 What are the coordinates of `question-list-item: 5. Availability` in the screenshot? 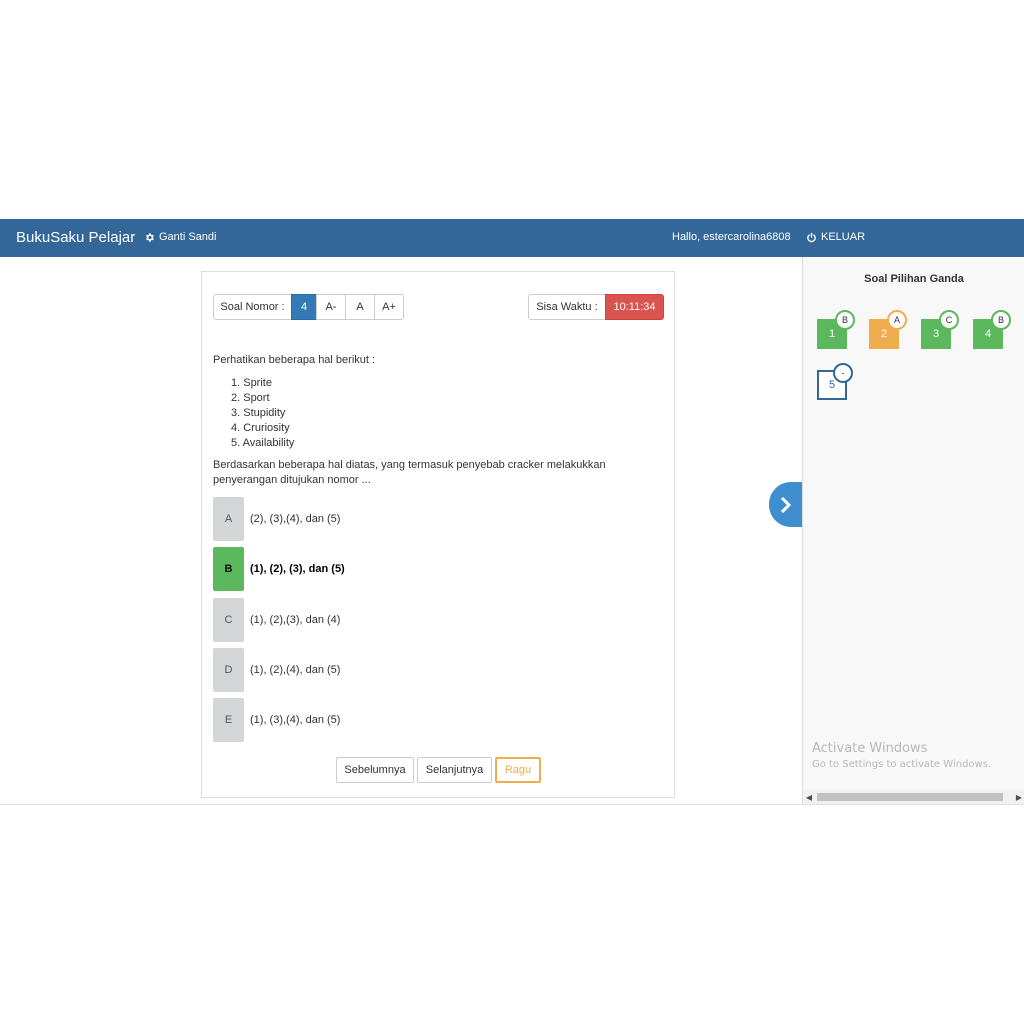 It's located at (263, 443).